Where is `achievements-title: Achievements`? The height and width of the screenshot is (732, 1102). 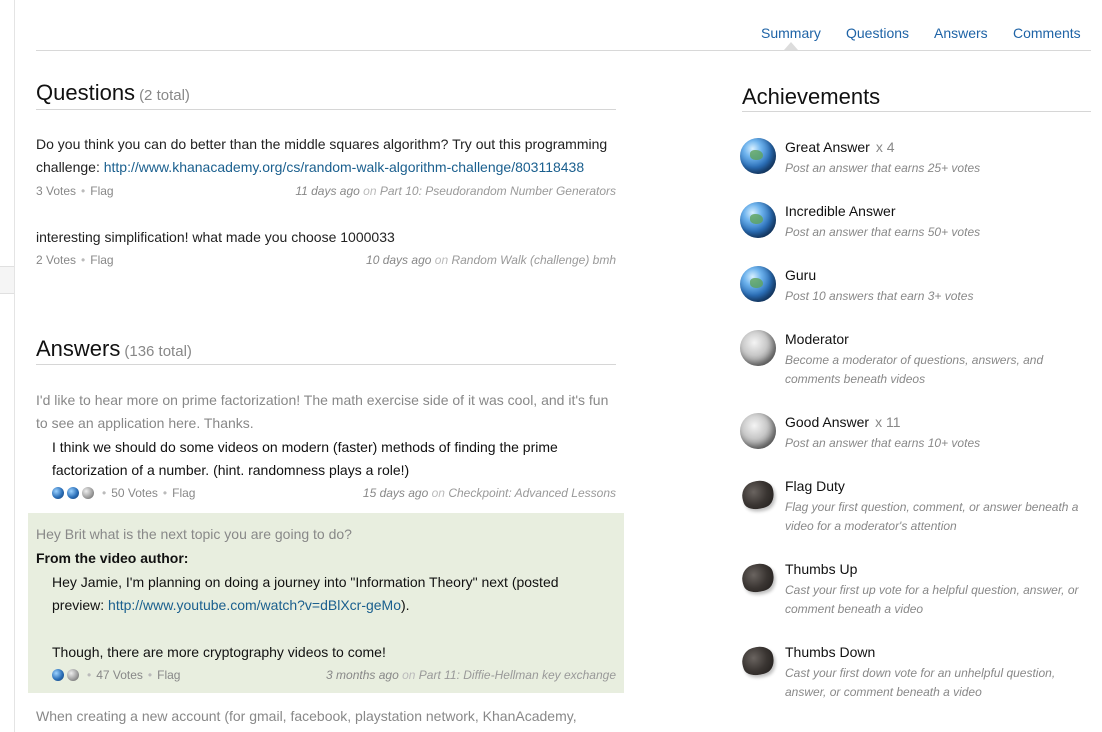
achievements-title: Achievements is located at coordinates (811, 96).